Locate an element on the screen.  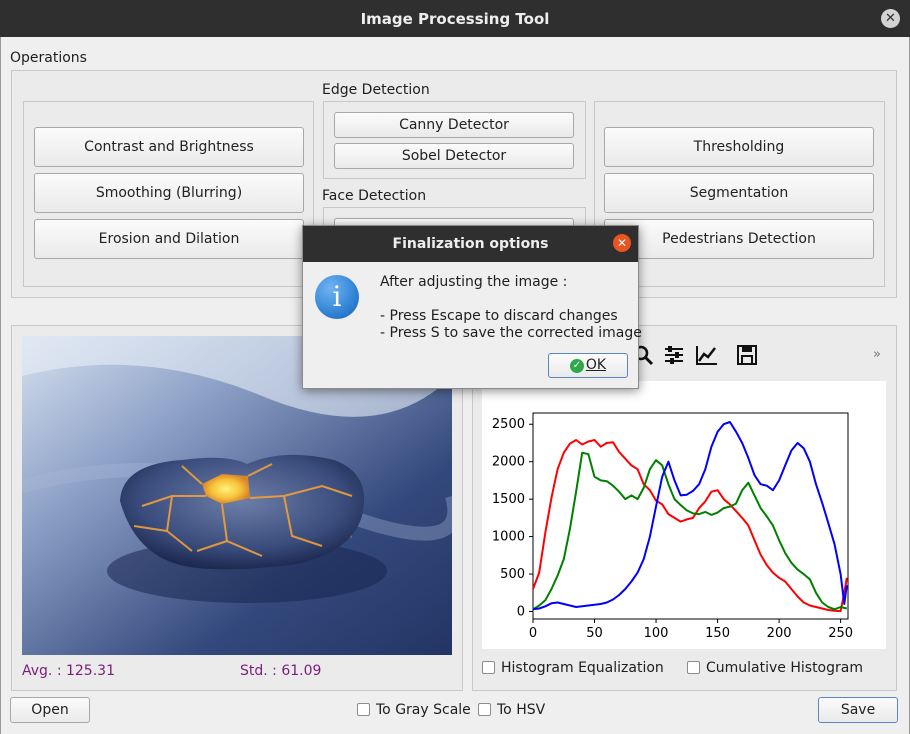
edit-axes-icon is located at coordinates (707, 355).